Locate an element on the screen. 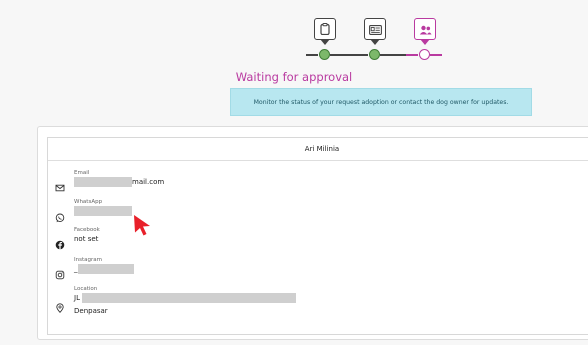  instagram-field: Instagram _ is located at coordinates (104, 265).